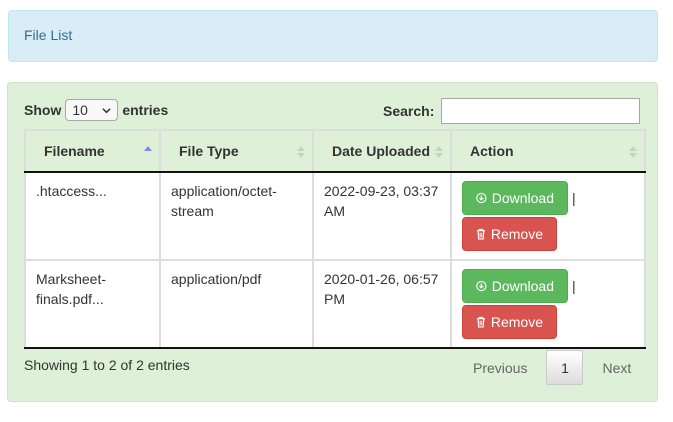  I want to click on length-menu: Show 10 entries, so click(96, 110).